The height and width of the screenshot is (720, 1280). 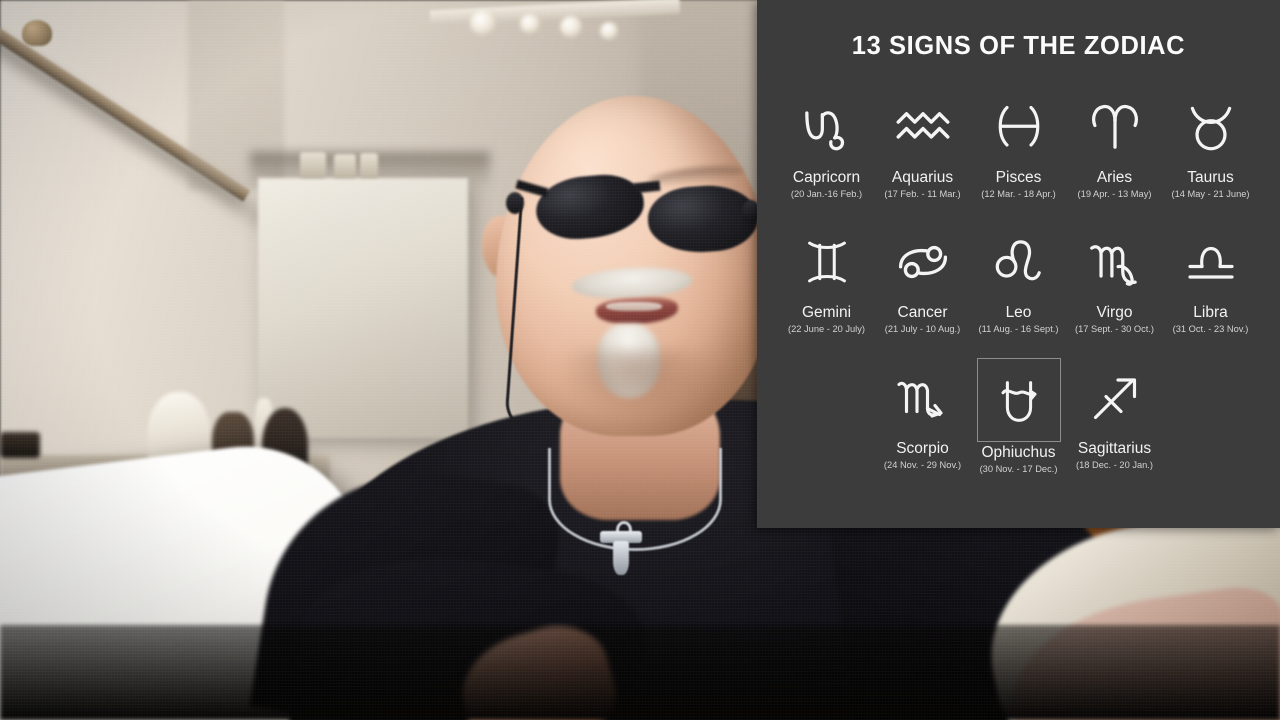 I want to click on zodiac-sign-dates: (30 Nov. - 17 Dec.), so click(x=1018, y=468).